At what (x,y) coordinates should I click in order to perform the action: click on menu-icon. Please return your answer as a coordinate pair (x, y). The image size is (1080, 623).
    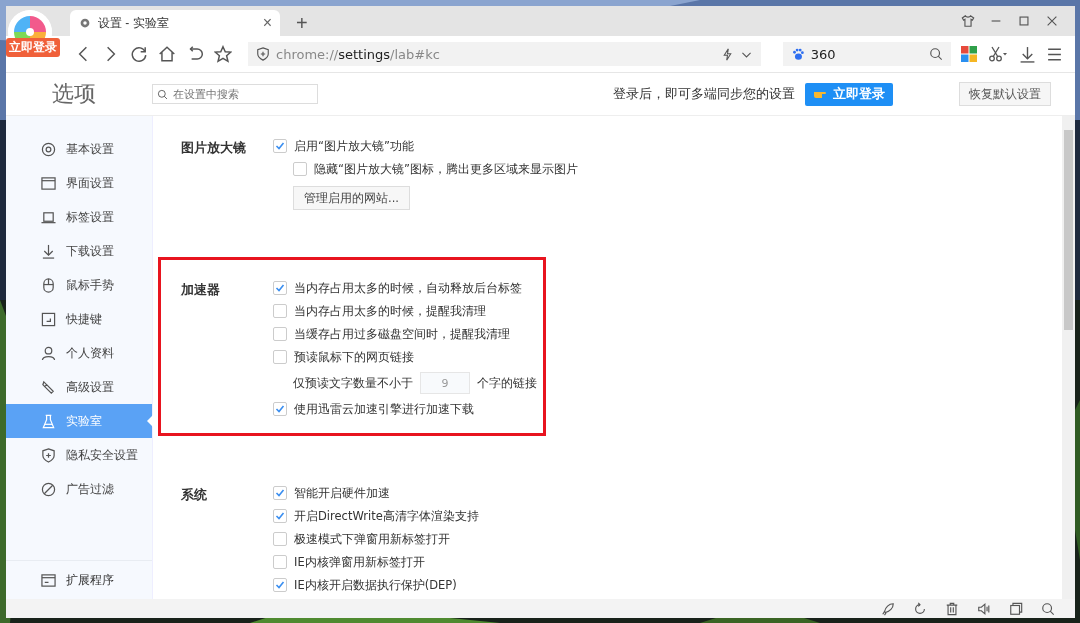
    Looking at the image, I should click on (1054, 54).